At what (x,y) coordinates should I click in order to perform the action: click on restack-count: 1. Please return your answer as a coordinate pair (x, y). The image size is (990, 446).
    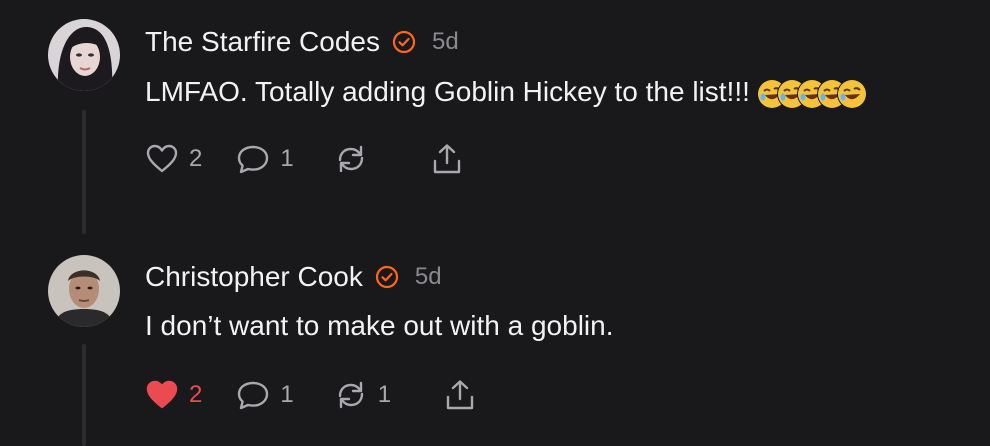
    Looking at the image, I should click on (384, 394).